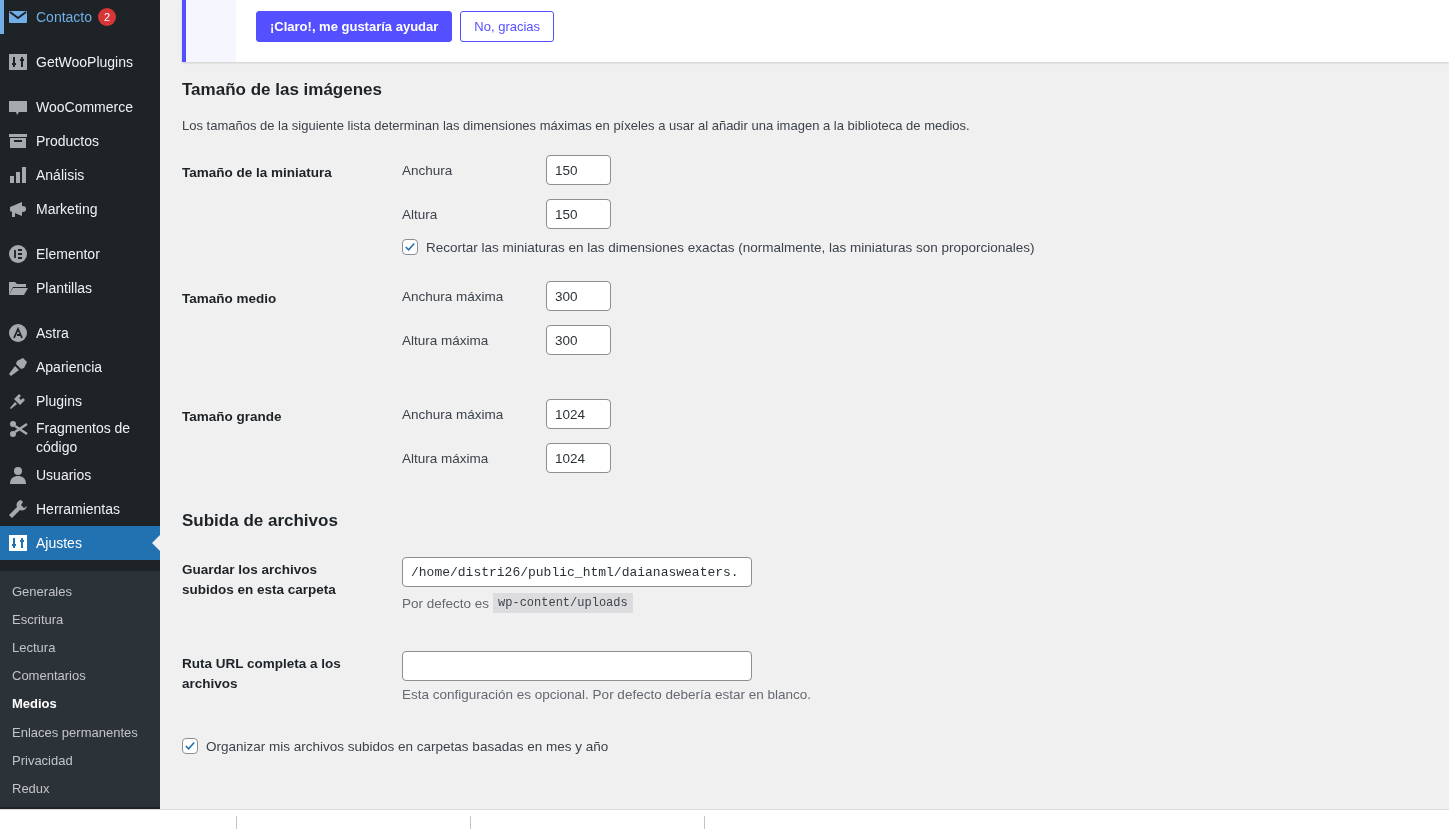  I want to click on menu-item: Plugins, so click(80, 401).